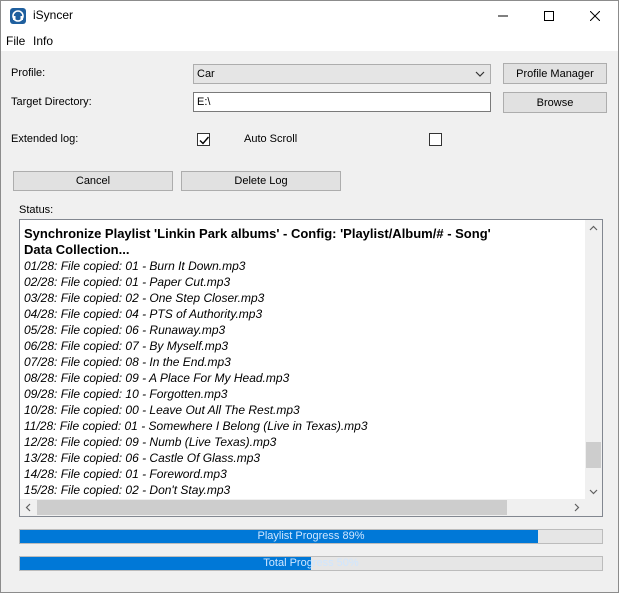 The image size is (619, 593). I want to click on log-line: 06/28: File copied: 07 - By Myself.mp3, so click(126, 346).